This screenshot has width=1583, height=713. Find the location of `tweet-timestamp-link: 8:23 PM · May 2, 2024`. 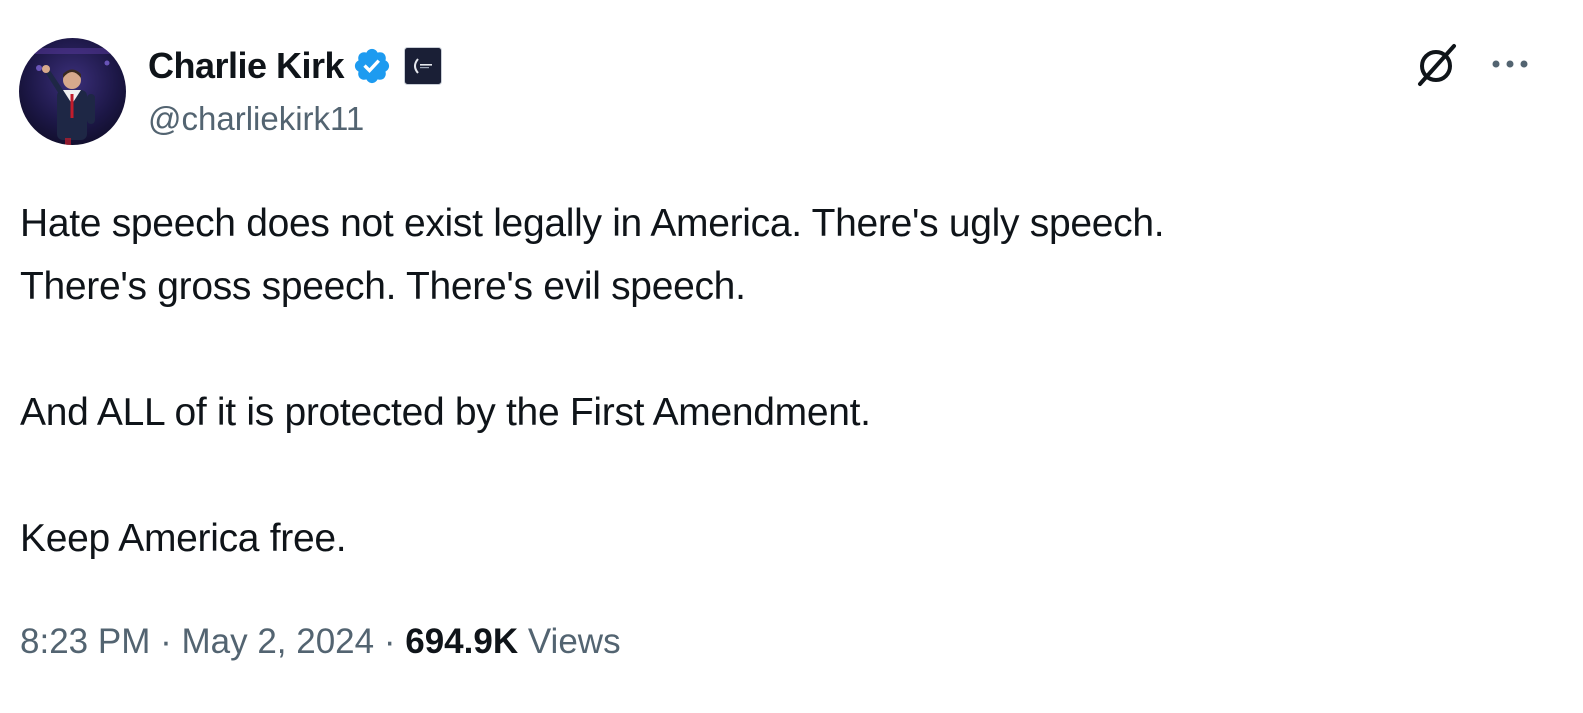

tweet-timestamp-link: 8:23 PM · May 2, 2024 is located at coordinates (197, 641).